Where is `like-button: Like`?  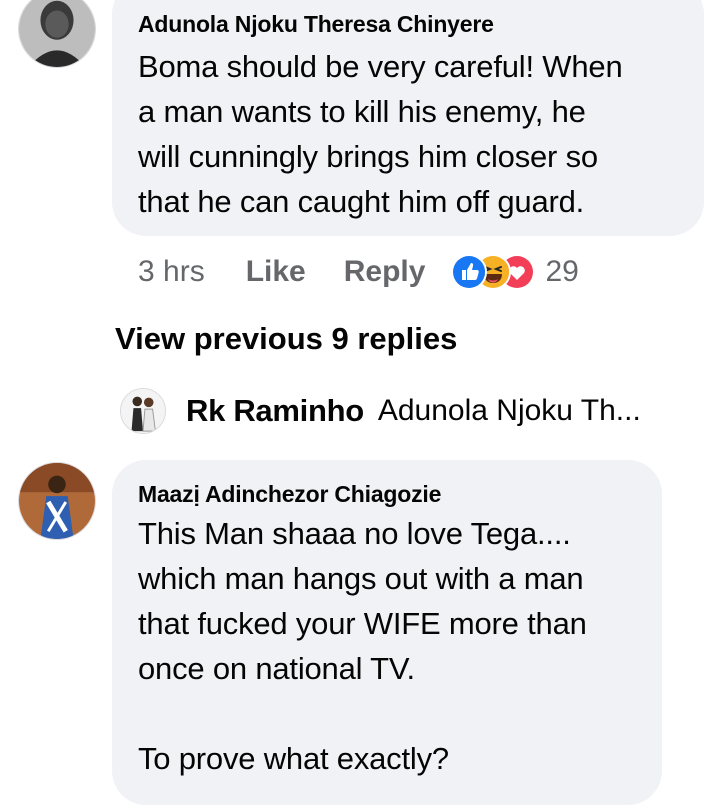
like-button: Like is located at coordinates (276, 272).